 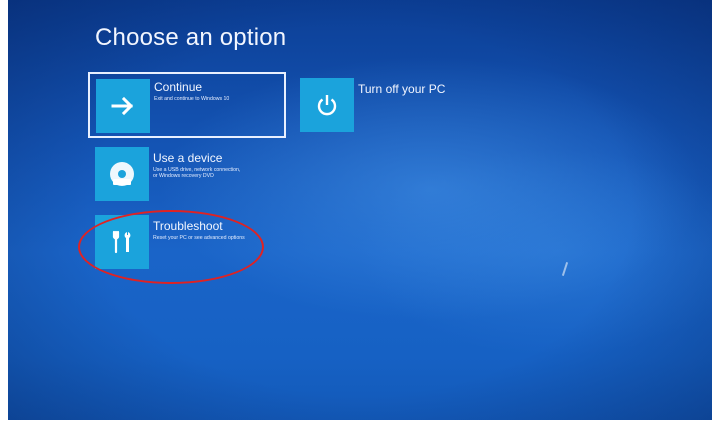 I want to click on turn-off-option: Turn off your PC, so click(x=385, y=106).